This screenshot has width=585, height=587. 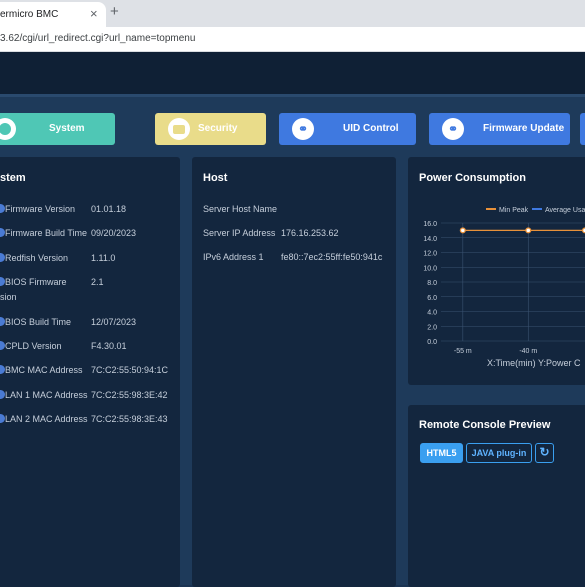 I want to click on html5-console-button: HTML5, so click(x=441, y=453).